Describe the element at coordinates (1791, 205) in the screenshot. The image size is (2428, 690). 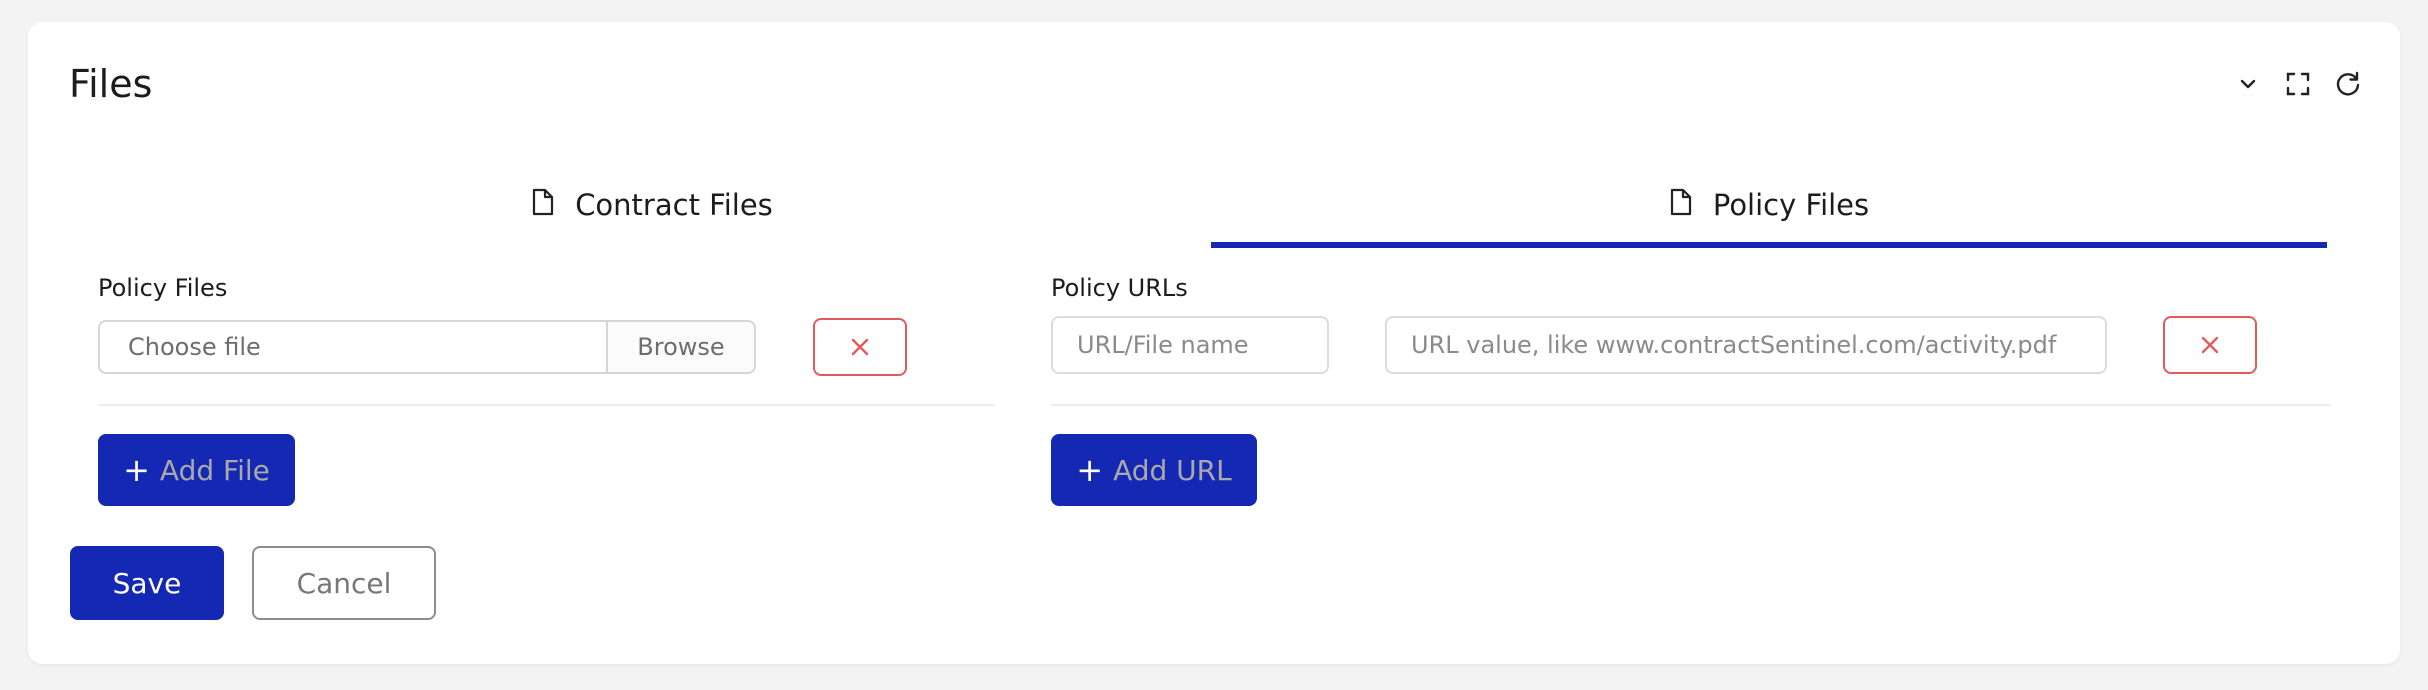
I see `tab-label: Policy Files` at that location.